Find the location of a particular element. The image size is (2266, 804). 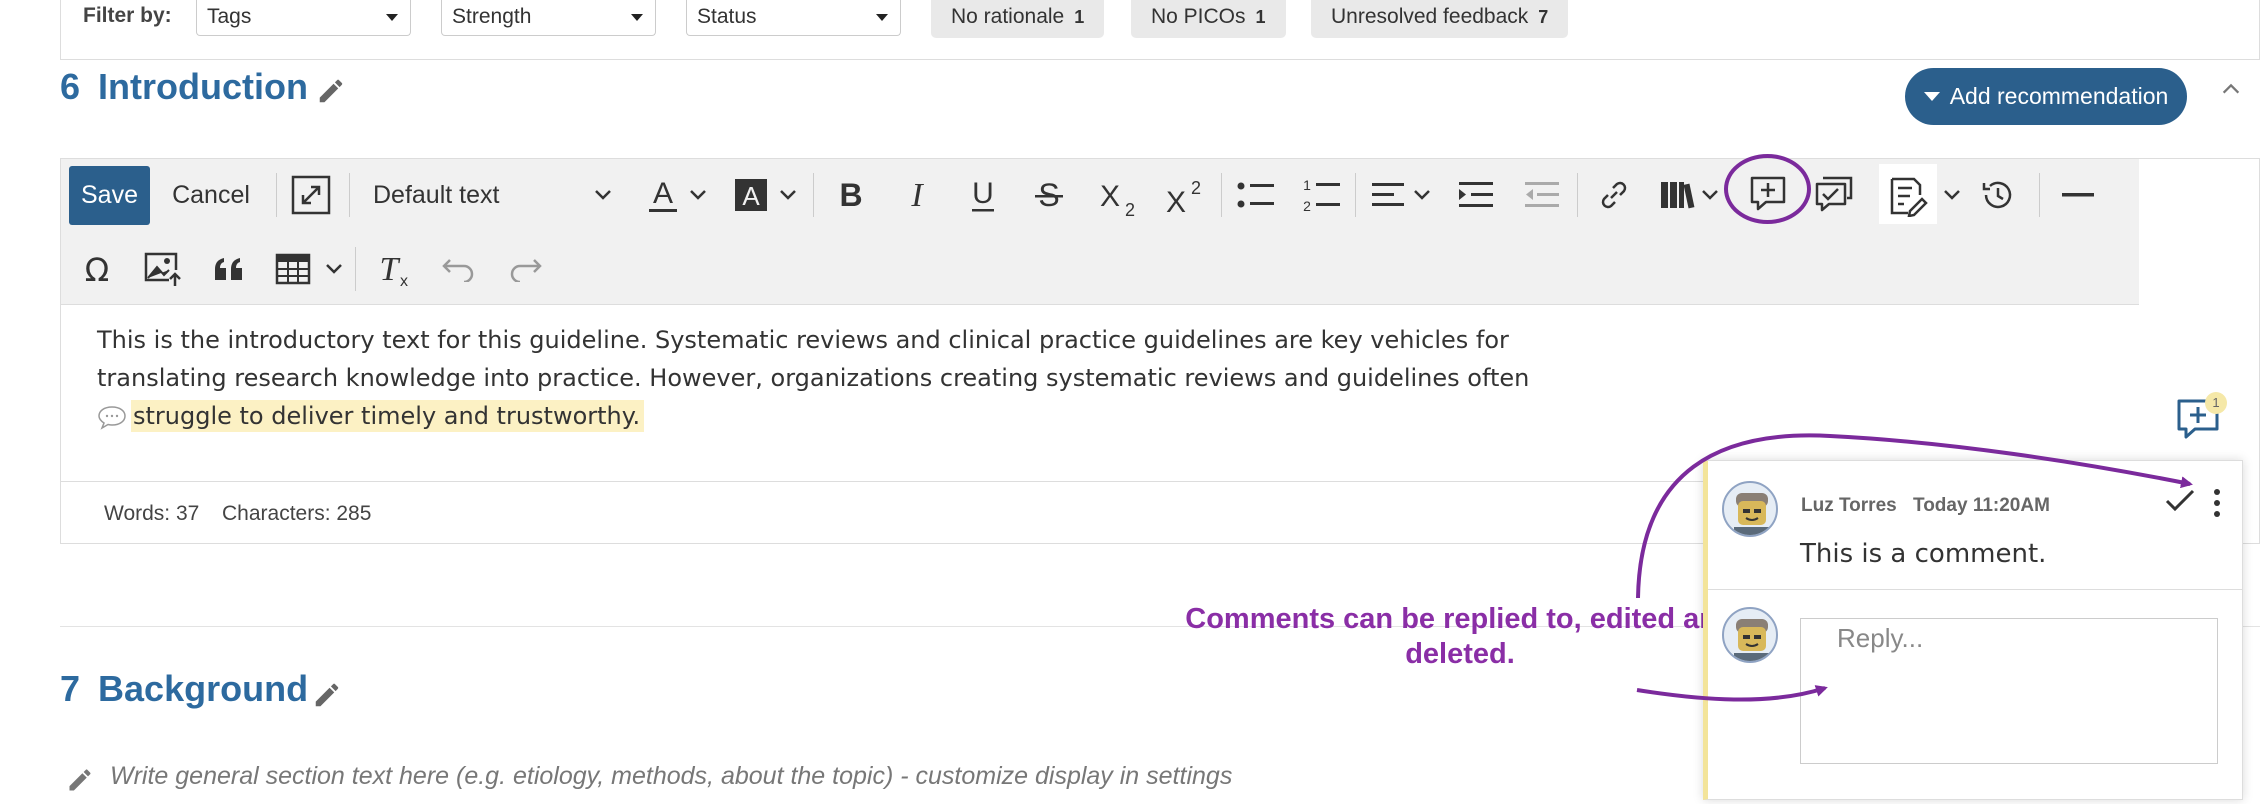

clear-formatting-icon: Tx is located at coordinates (393, 269).